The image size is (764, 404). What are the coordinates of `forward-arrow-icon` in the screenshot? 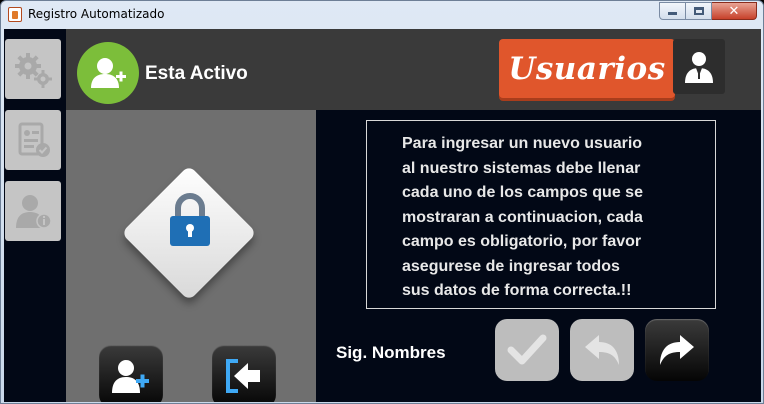 It's located at (677, 350).